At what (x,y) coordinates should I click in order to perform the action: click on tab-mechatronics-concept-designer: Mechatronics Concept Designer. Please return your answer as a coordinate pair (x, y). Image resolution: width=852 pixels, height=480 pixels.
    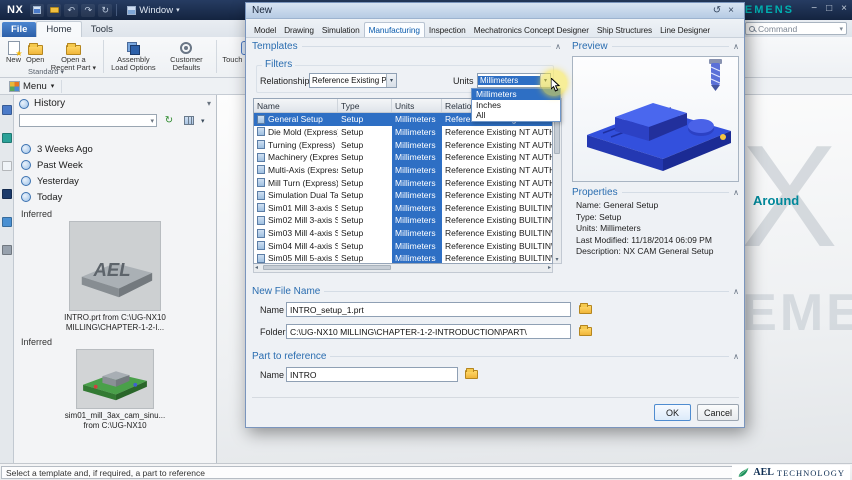
    Looking at the image, I should click on (531, 30).